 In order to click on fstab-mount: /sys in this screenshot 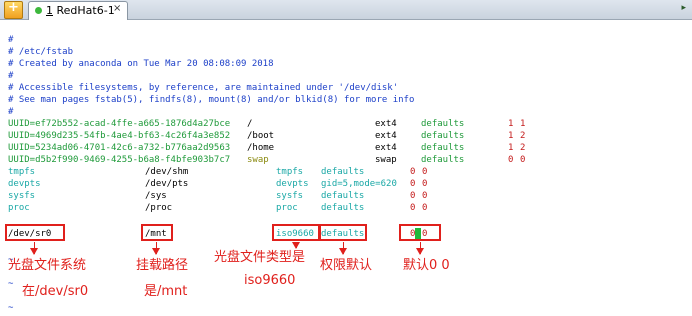, I will do `click(156, 196)`.